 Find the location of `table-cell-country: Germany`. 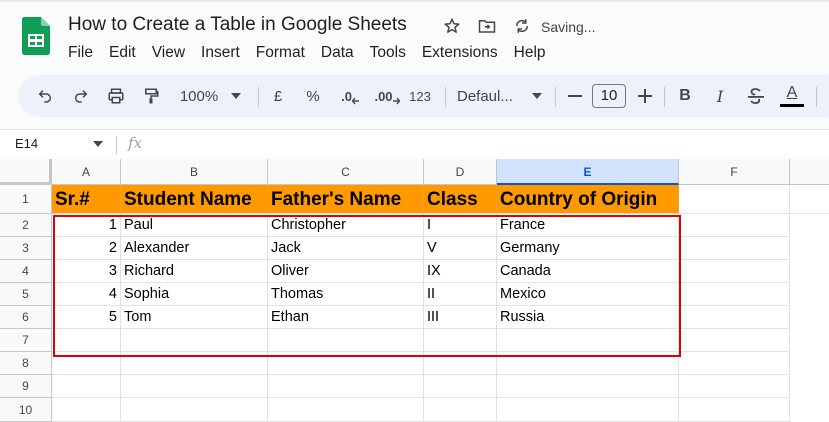

table-cell-country: Germany is located at coordinates (588, 248).